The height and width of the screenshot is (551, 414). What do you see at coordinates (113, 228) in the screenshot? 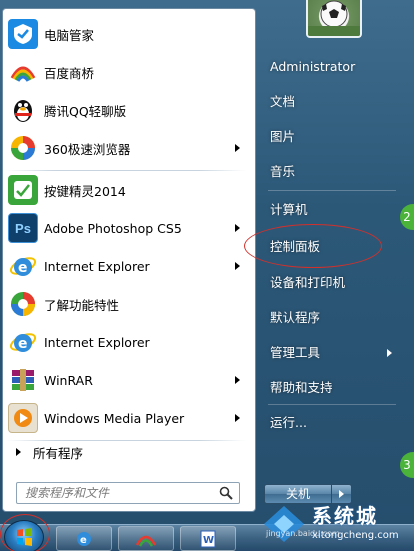
I see `program-label: Adobe Photoshop CS5` at bounding box center [113, 228].